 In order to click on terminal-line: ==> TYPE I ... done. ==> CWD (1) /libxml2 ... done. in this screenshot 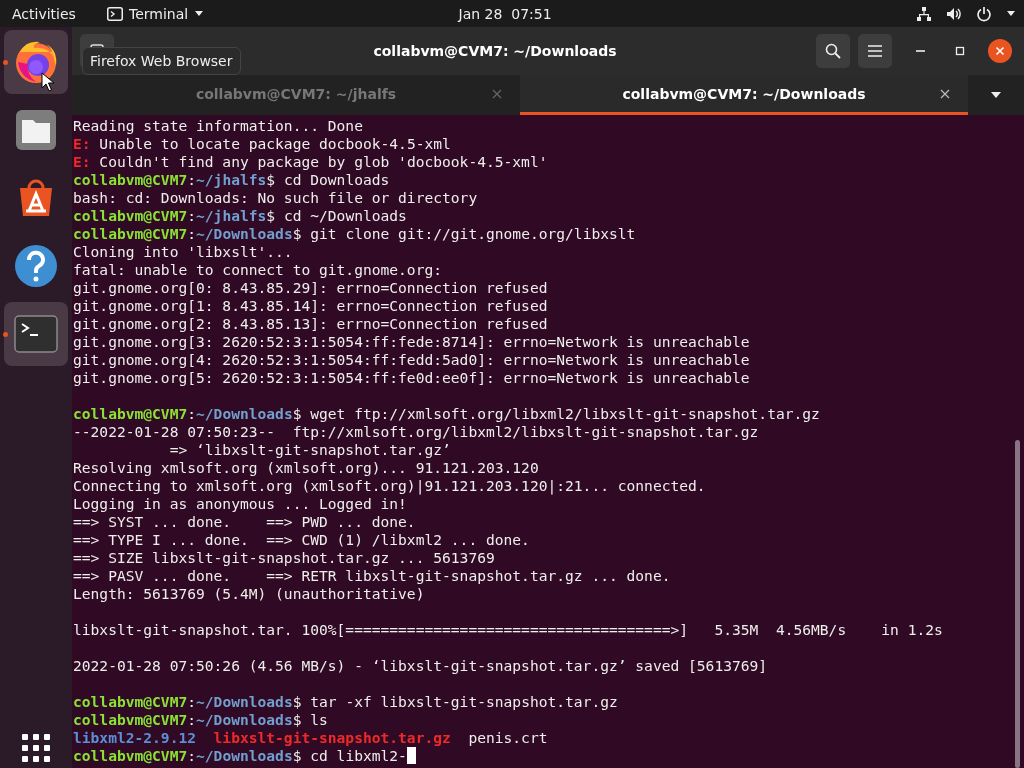, I will do `click(301, 540)`.